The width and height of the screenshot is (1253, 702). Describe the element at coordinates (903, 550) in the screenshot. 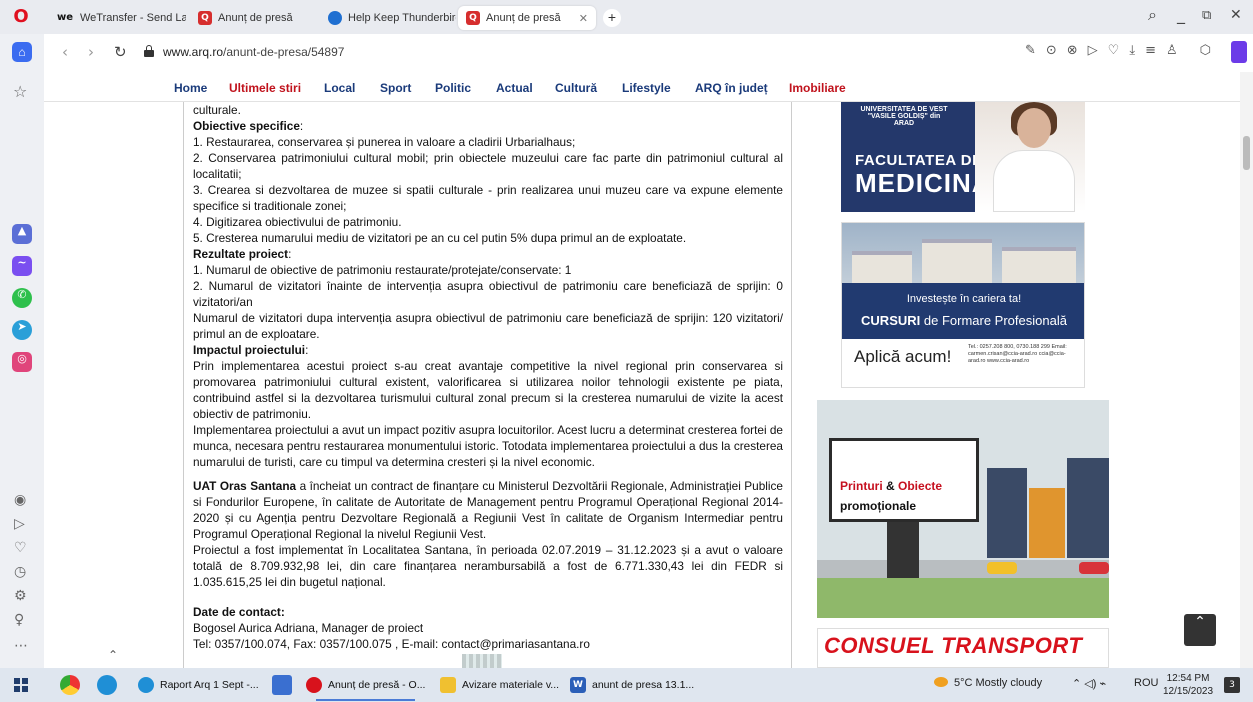

I see `billboard-post` at that location.